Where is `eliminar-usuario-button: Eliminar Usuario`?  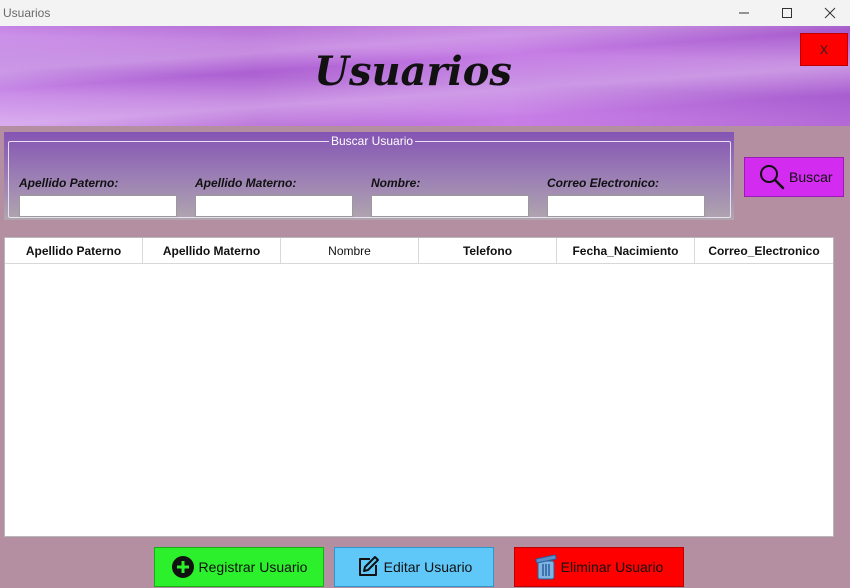
eliminar-usuario-button: Eliminar Usuario is located at coordinates (599, 567).